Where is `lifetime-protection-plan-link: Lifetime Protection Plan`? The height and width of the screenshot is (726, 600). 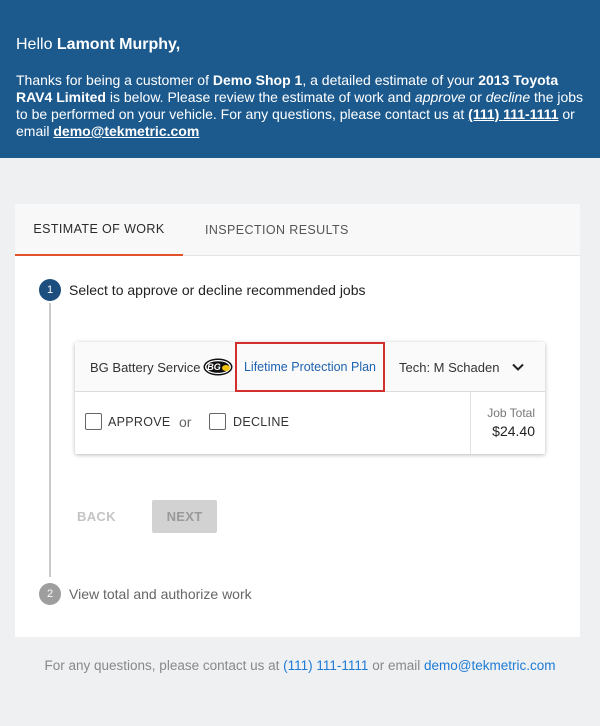
lifetime-protection-plan-link: Lifetime Protection Plan is located at coordinates (310, 367).